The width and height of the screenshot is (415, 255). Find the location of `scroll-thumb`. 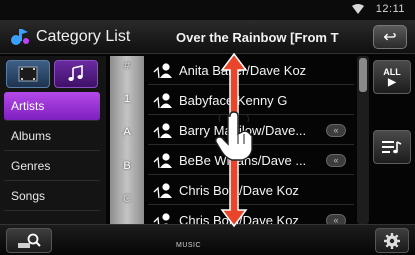

scroll-thumb is located at coordinates (363, 75).